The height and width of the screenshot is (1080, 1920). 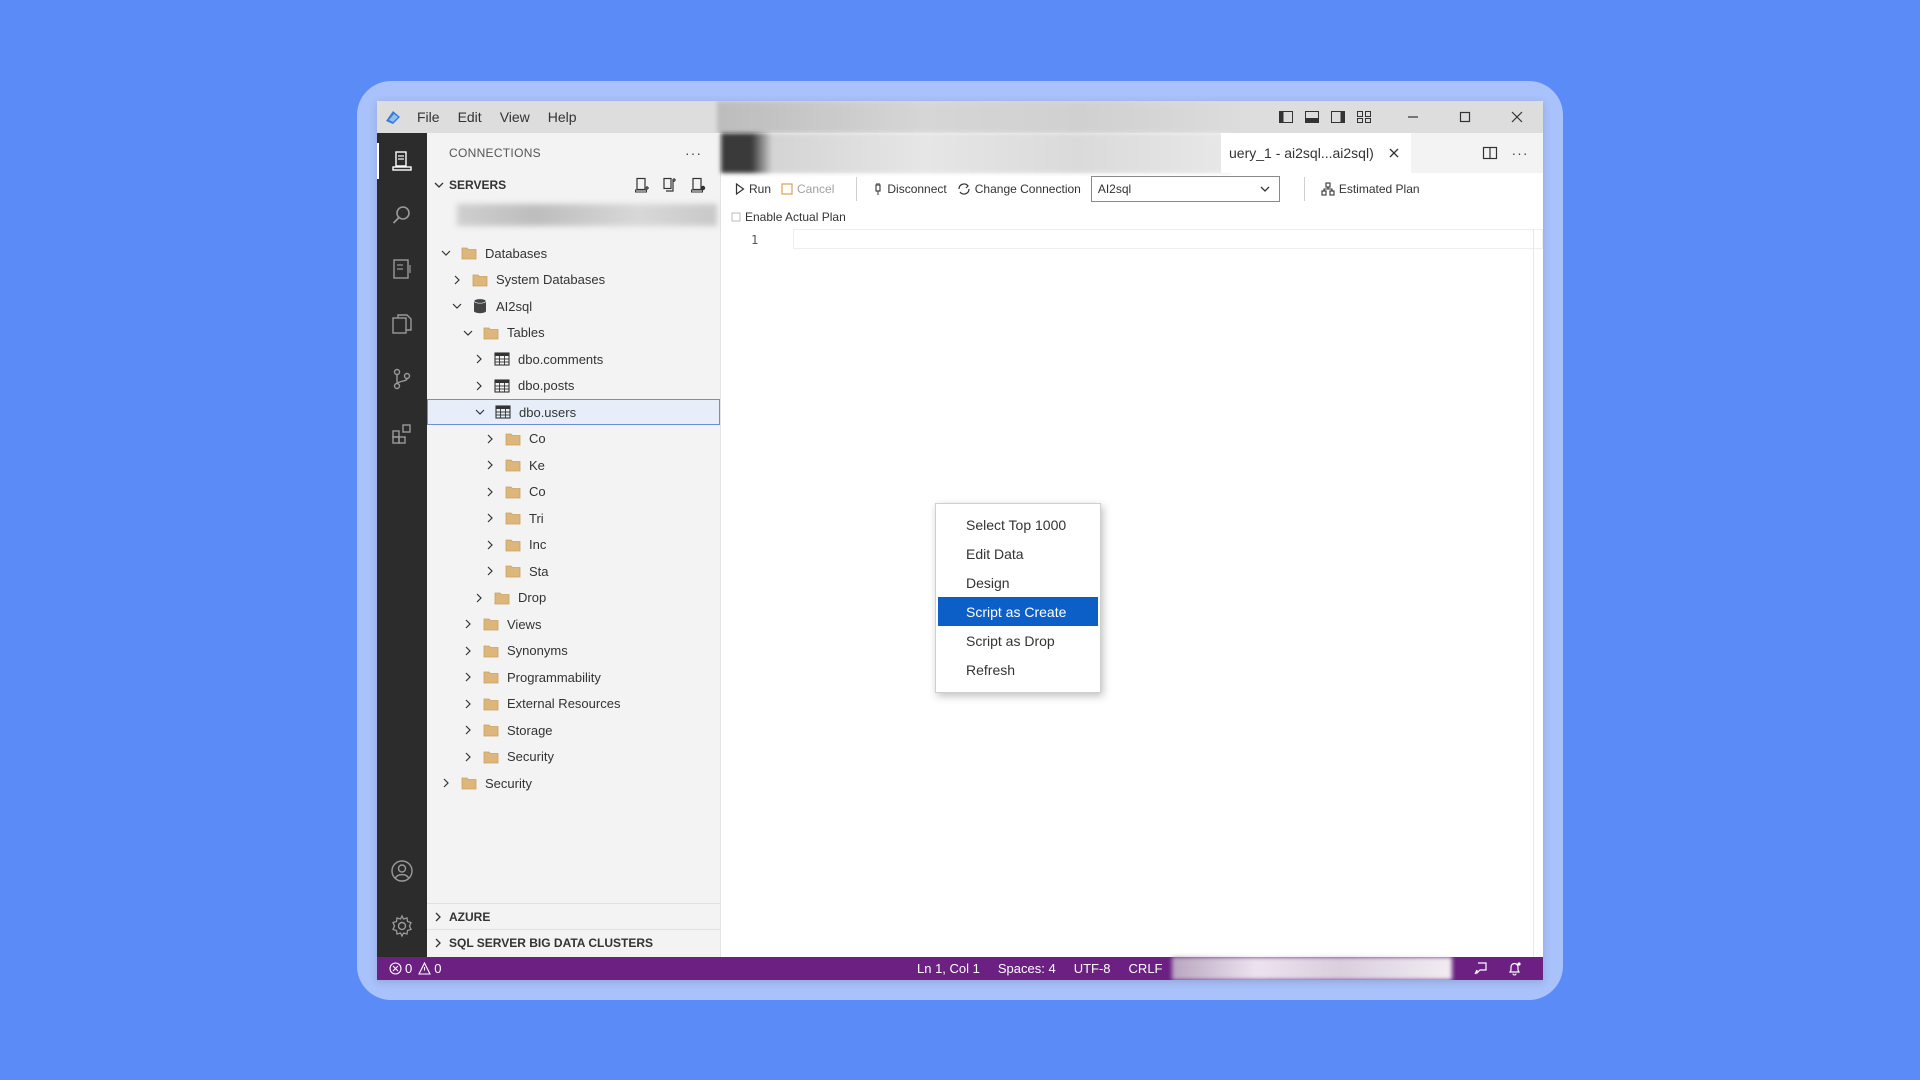 What do you see at coordinates (573, 704) in the screenshot?
I see `tree-item: External Resources` at bounding box center [573, 704].